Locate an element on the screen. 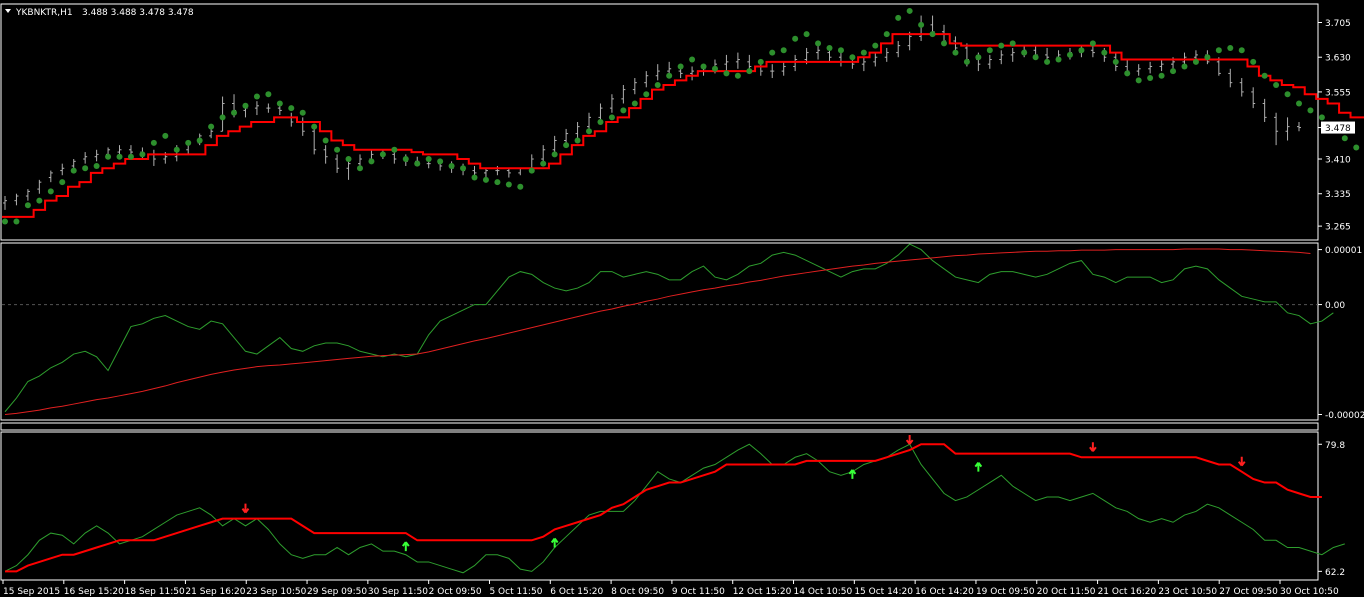 The height and width of the screenshot is (597, 1364). price-tick-label: 3.705 is located at coordinates (1338, 24).